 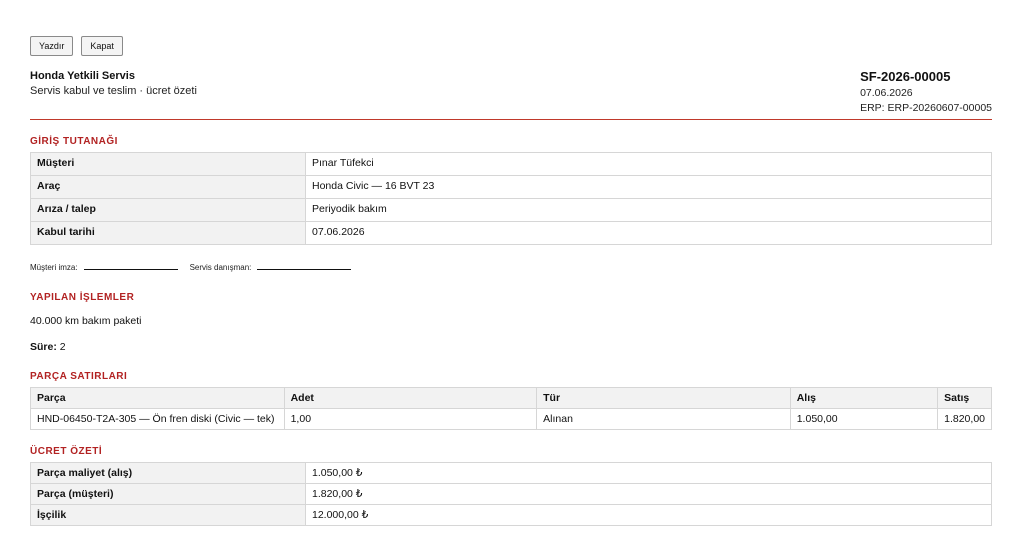 I want to click on duration-label: Süre:, so click(x=43, y=347).